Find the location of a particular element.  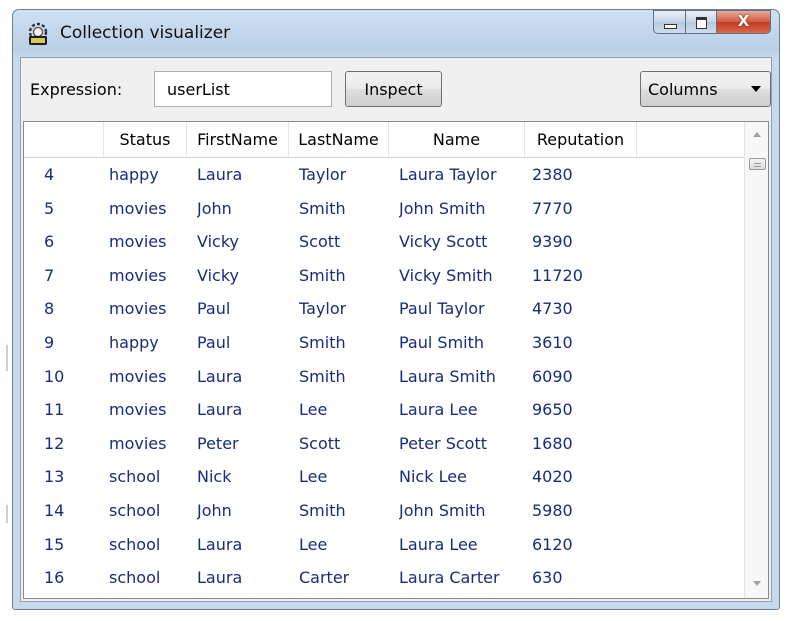

table-row: 7 movies Vicky Smith Vicky Smith 11720 is located at coordinates (387, 276).